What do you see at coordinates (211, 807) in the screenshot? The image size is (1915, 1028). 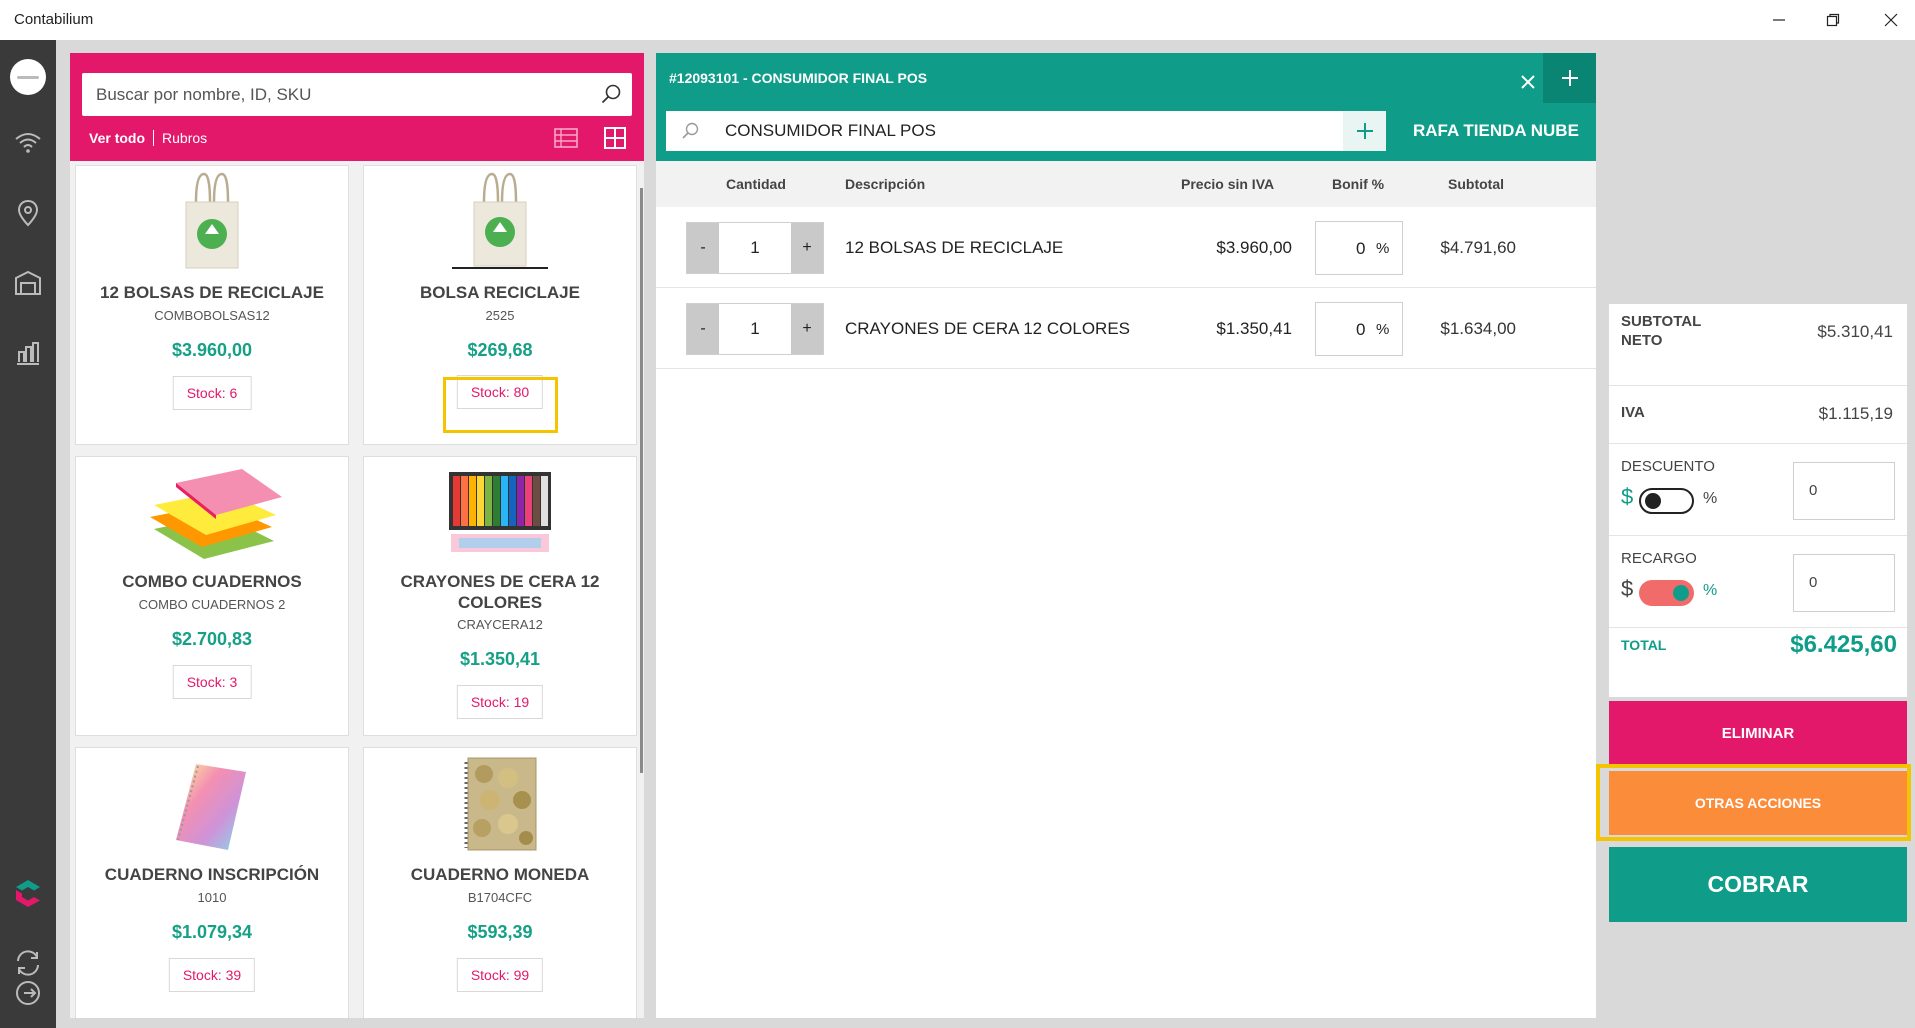 I see `notebook-icon` at bounding box center [211, 807].